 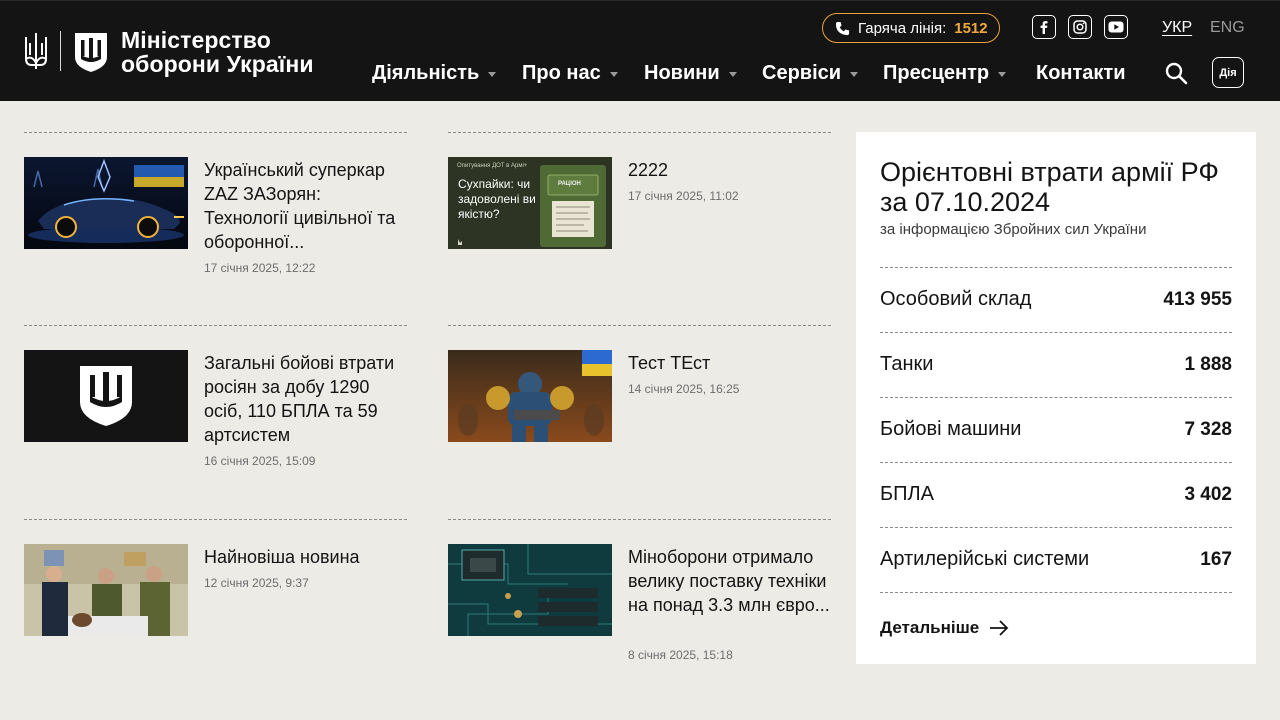 I want to click on youtube-icon, so click(x=1116, y=27).